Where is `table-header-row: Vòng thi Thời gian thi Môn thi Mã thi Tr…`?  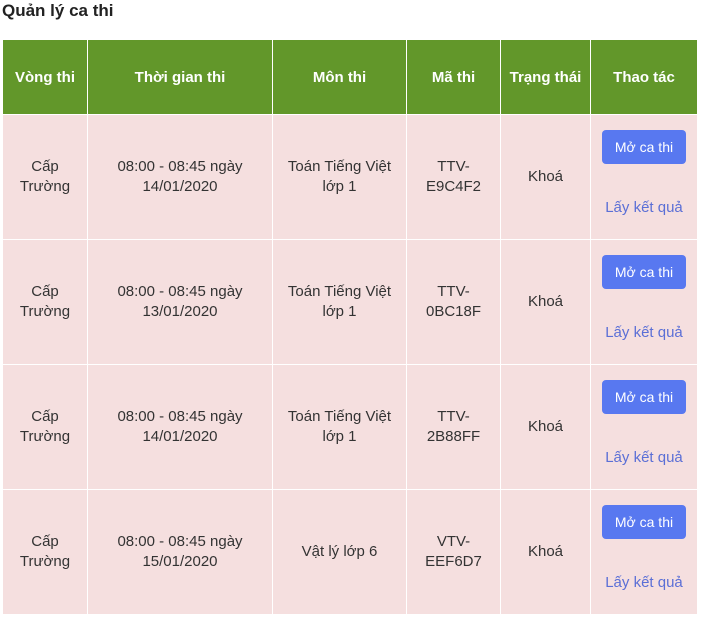 table-header-row: Vòng thi Thời gian thi Môn thi Mã thi Tr… is located at coordinates (350, 77).